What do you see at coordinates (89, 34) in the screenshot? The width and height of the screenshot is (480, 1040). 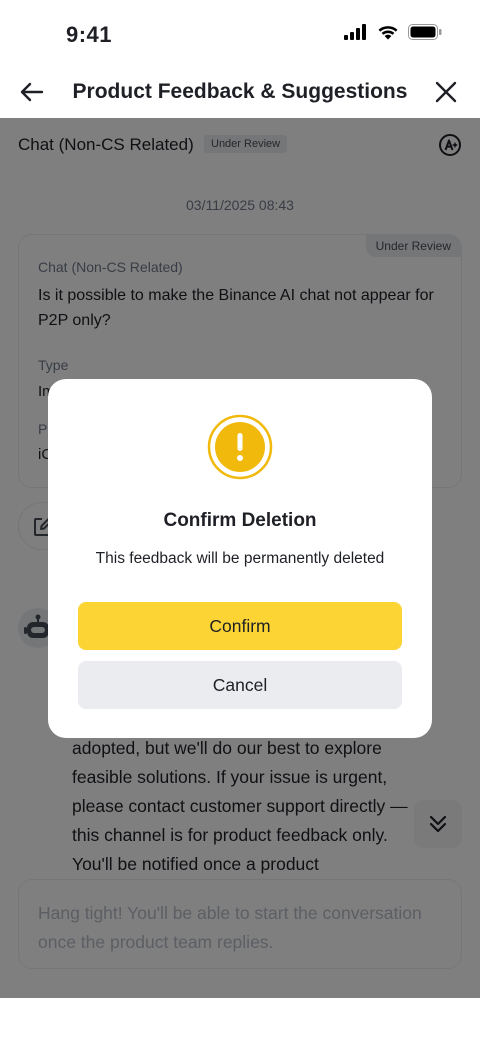 I see `status-time: 9:41` at bounding box center [89, 34].